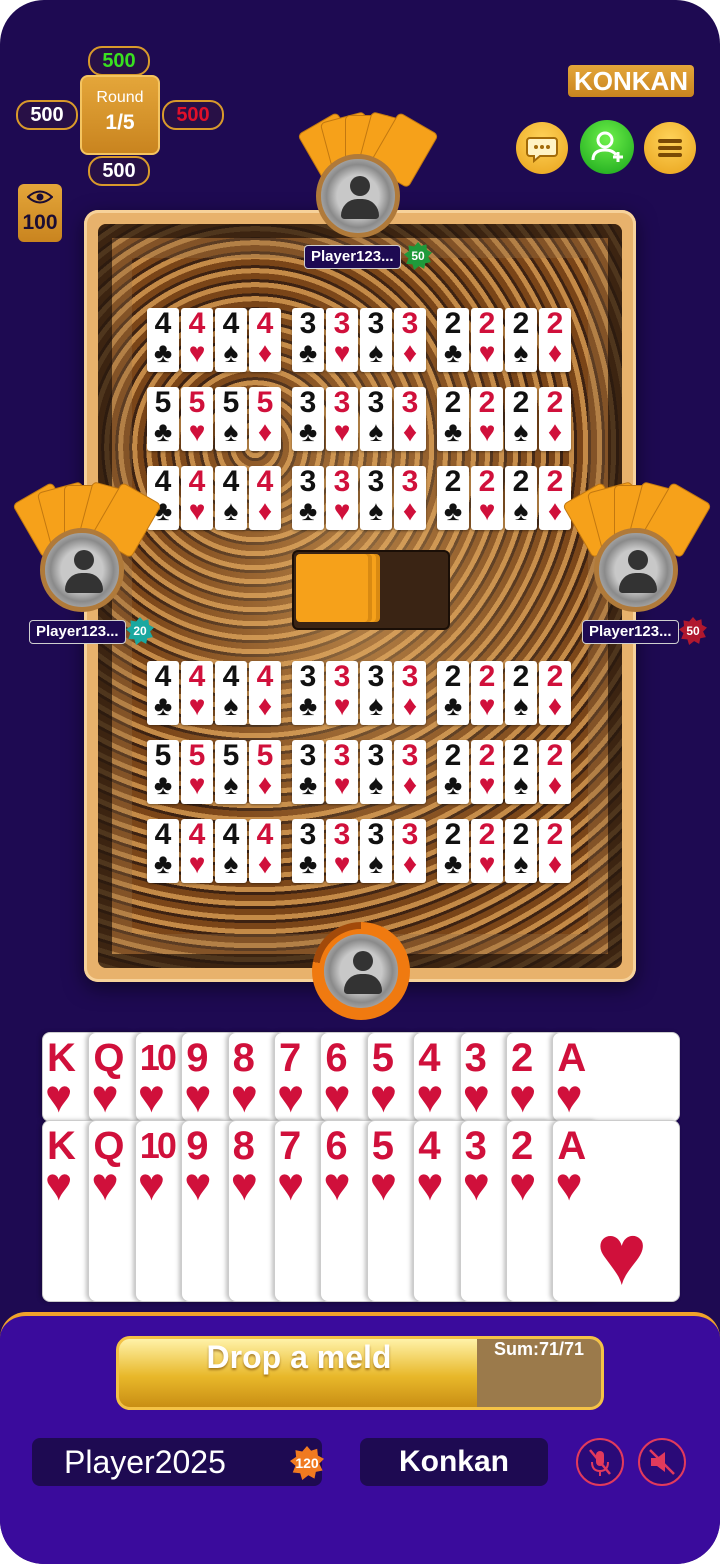 Image resolution: width=720 pixels, height=1564 pixels. Describe the element at coordinates (360, 1373) in the screenshot. I see `drop-meld-button: Drop a meld Sum:71/71` at that location.